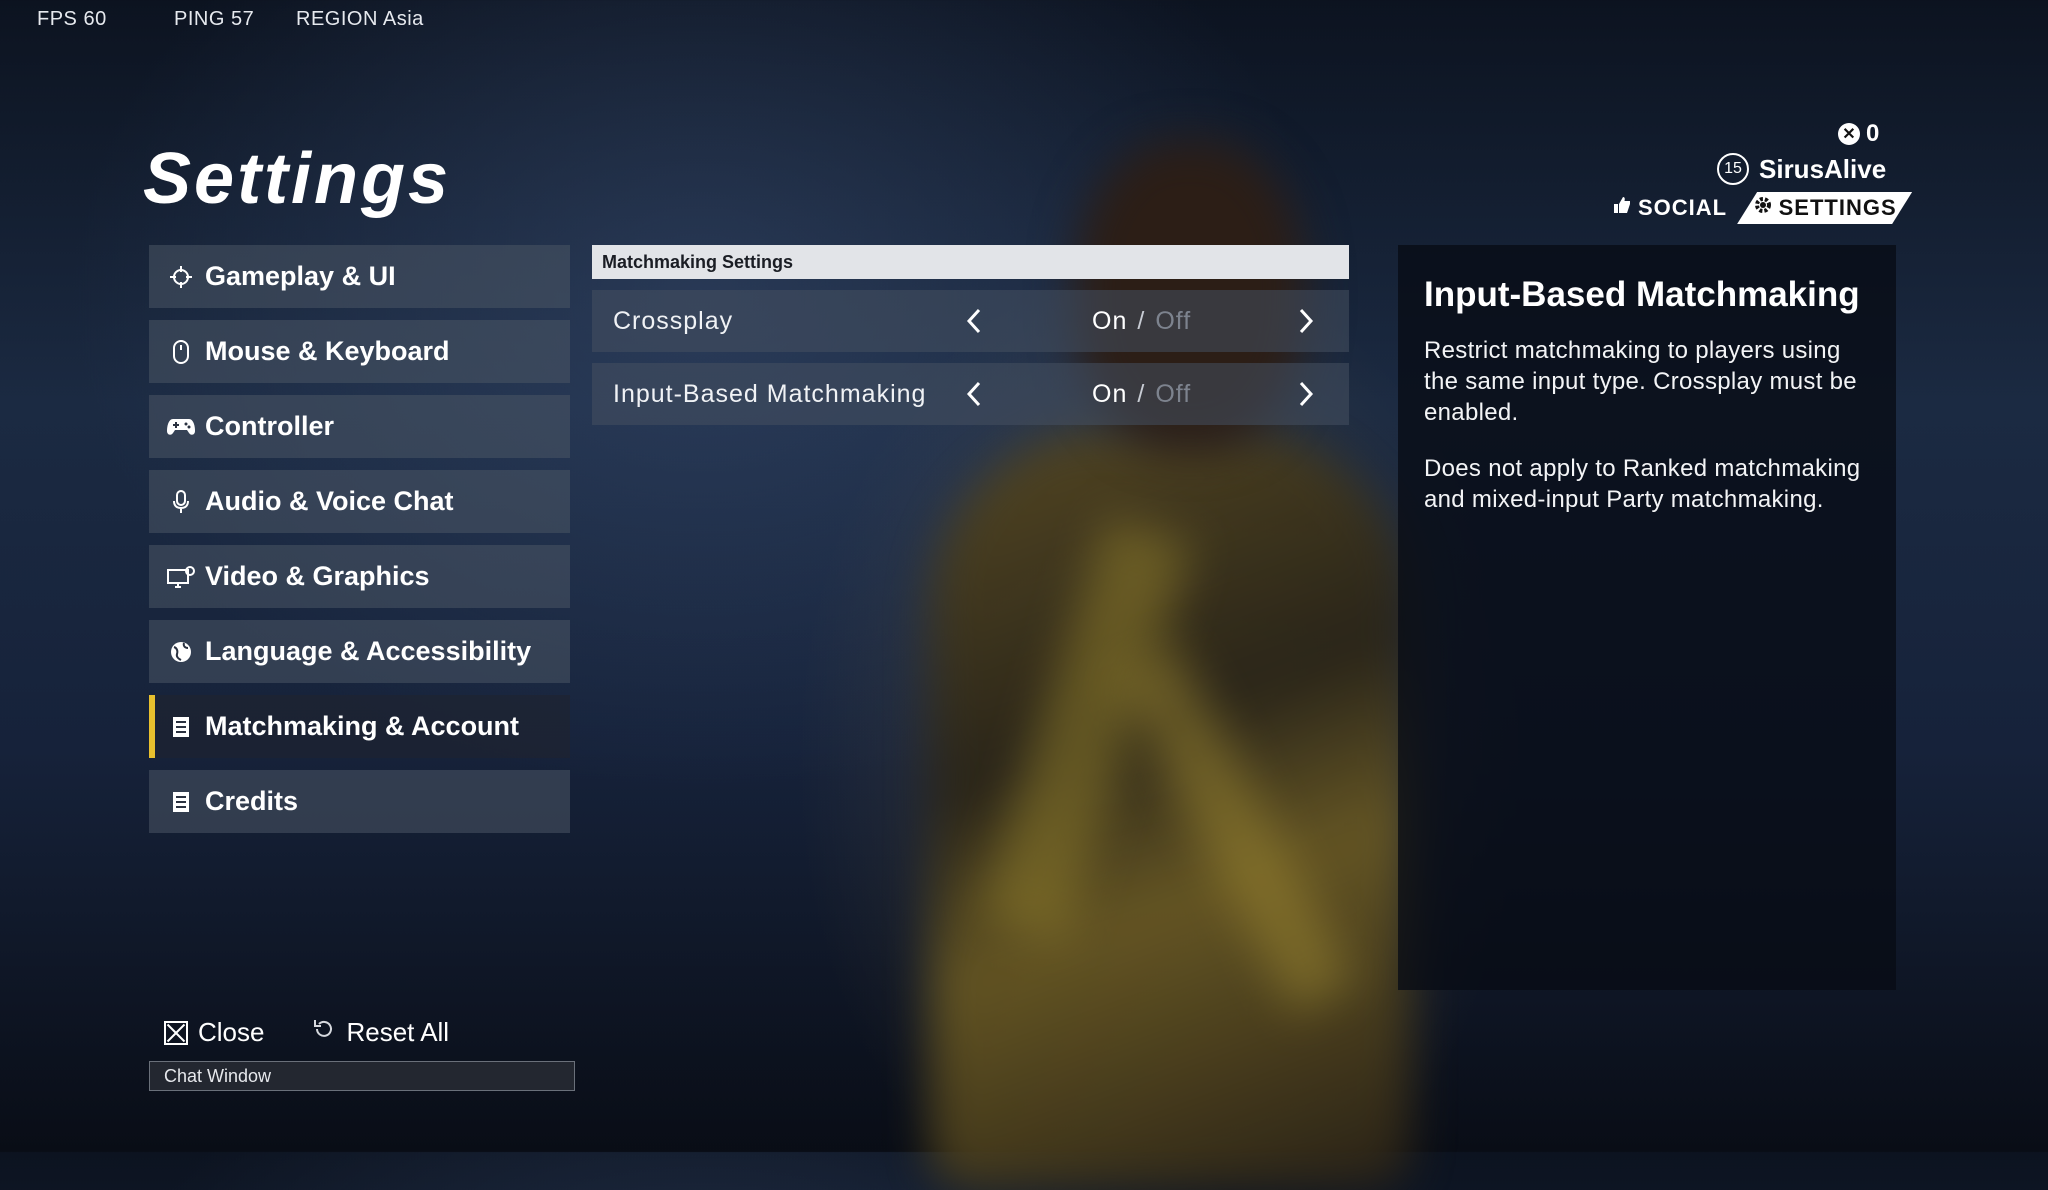  Describe the element at coordinates (317, 576) in the screenshot. I see `sidebar-item-label: Video & Graphics` at that location.